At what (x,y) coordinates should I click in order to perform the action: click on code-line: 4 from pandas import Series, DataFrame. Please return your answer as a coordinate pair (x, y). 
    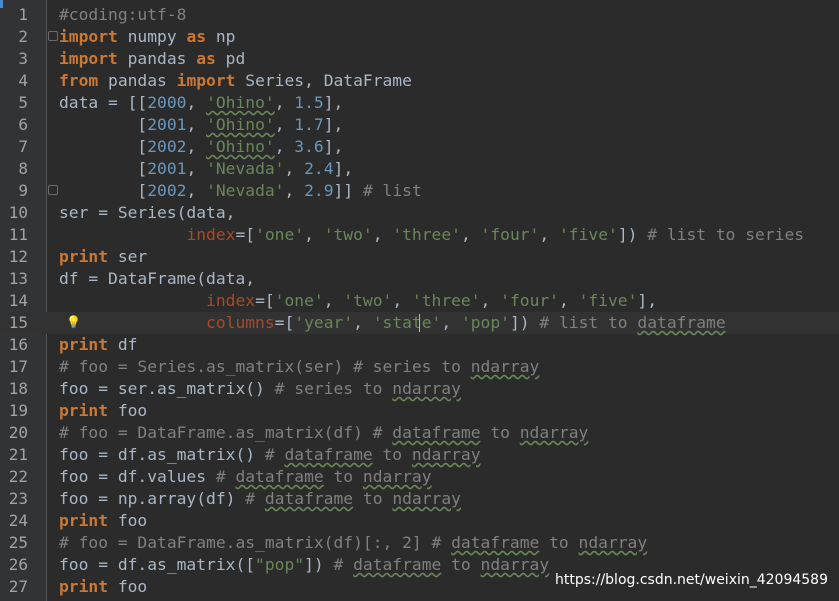
    Looking at the image, I should click on (419, 81).